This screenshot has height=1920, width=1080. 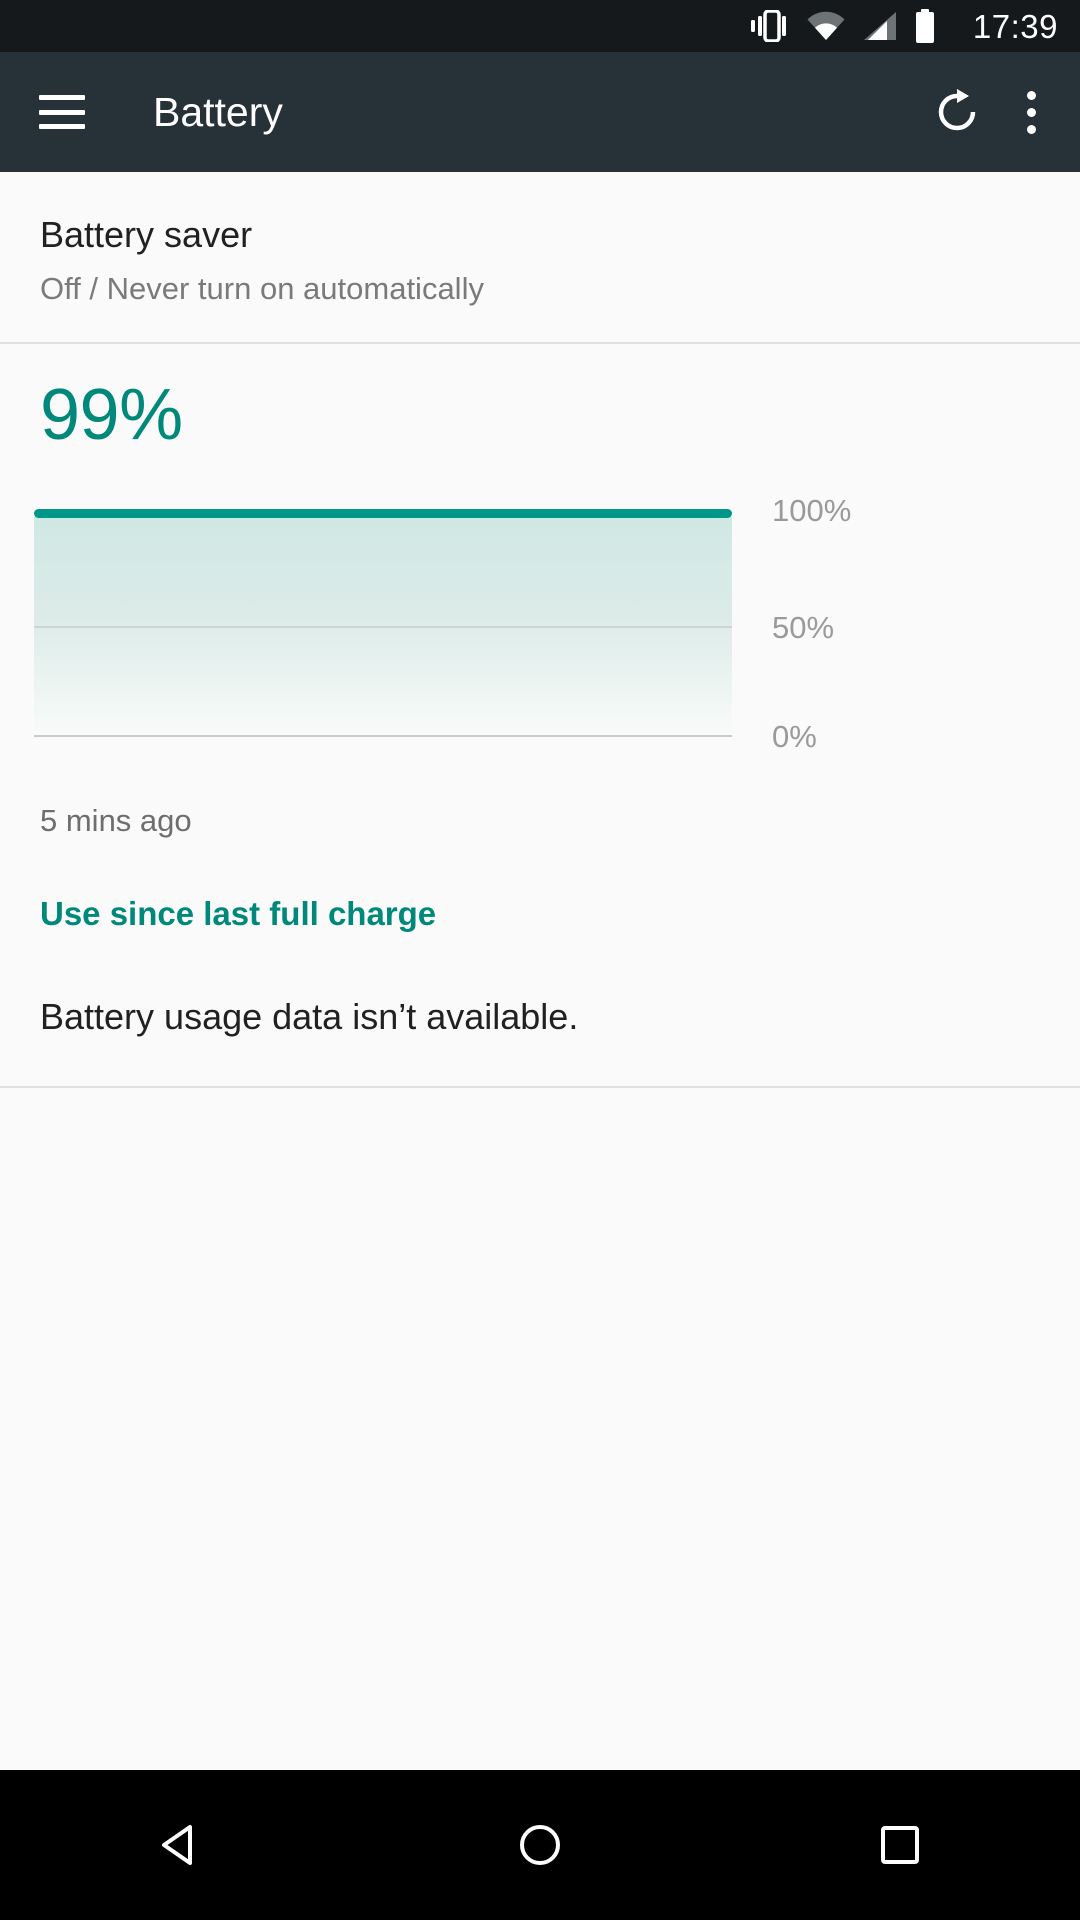 I want to click on app-toolbar: Battery, so click(x=540, y=112).